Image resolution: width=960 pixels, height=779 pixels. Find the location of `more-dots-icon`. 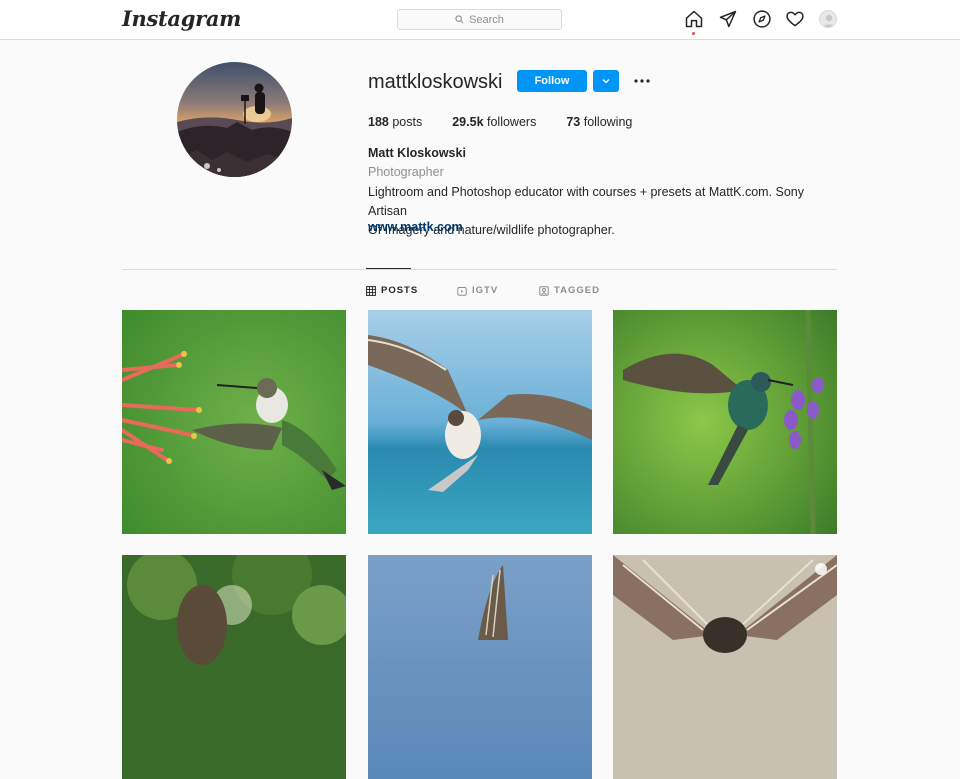

more-dots-icon is located at coordinates (642, 81).